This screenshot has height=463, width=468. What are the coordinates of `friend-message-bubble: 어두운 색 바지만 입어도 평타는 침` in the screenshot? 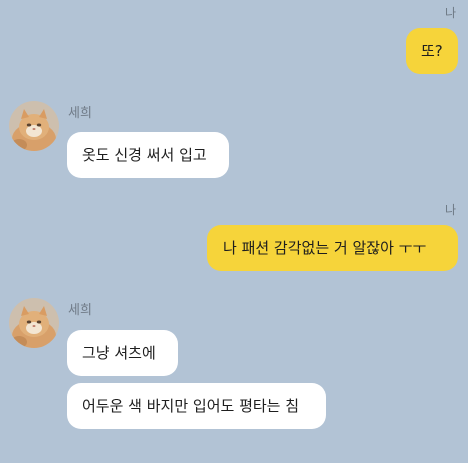 It's located at (196, 406).